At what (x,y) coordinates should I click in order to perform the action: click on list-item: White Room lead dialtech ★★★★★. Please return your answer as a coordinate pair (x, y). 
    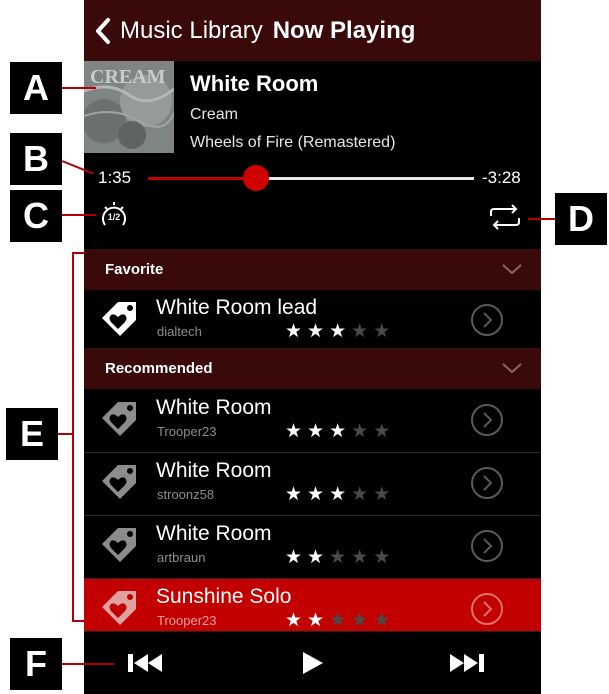
    Looking at the image, I should click on (312, 321).